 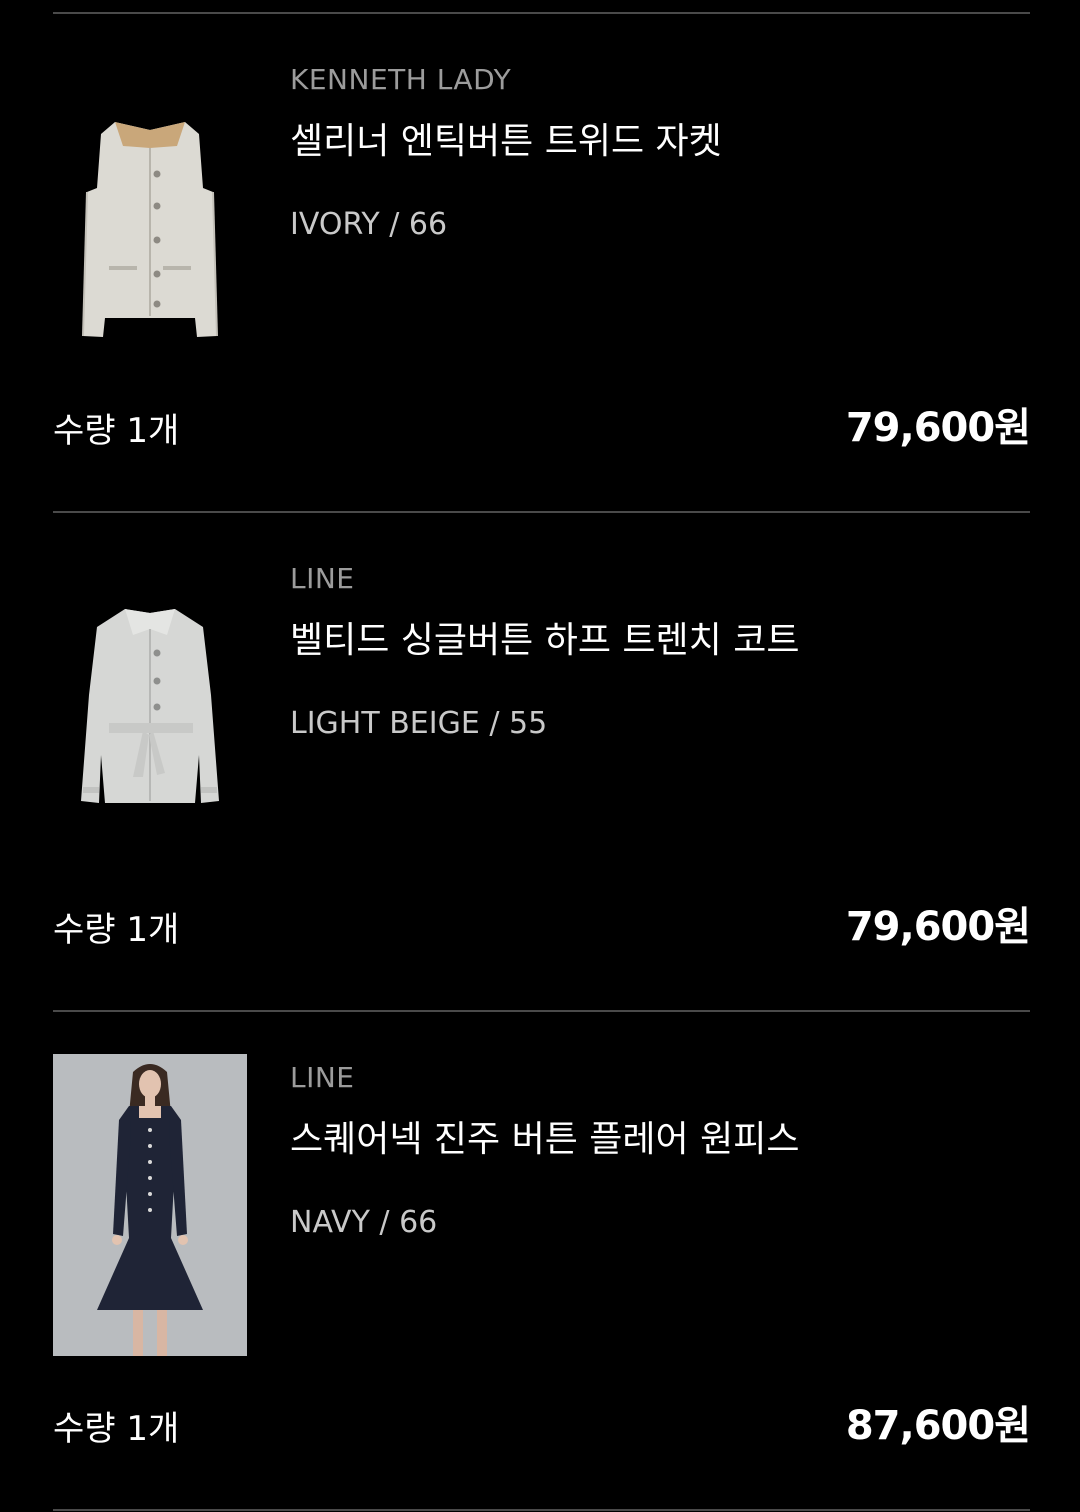 What do you see at coordinates (660, 1140) in the screenshot?
I see `product-name: 스퀘어넥 진주 버튼 플레어 원피스` at bounding box center [660, 1140].